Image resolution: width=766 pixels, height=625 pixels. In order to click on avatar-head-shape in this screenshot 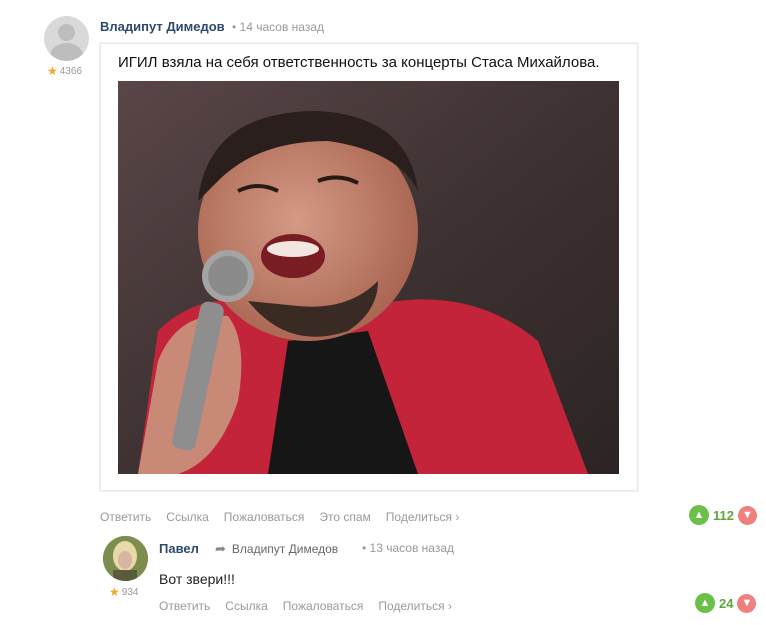, I will do `click(66, 32)`.